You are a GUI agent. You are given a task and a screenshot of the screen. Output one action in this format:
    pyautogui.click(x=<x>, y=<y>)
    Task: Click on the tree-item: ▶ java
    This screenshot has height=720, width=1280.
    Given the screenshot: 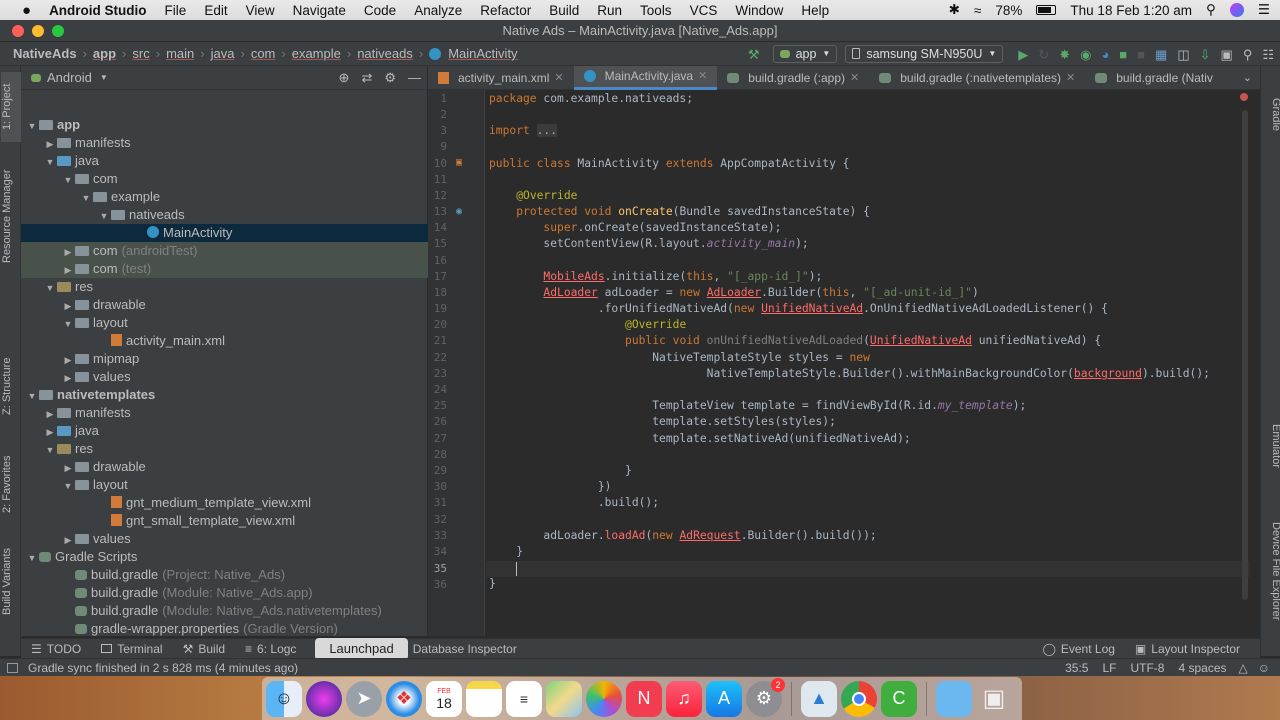 What is the action you would take?
    pyautogui.click(x=224, y=431)
    